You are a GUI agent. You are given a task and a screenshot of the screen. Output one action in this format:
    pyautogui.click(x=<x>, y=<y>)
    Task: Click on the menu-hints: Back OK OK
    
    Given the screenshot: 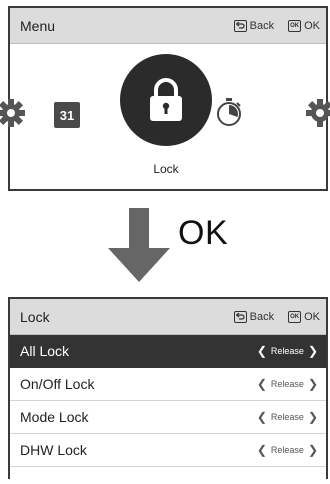 What is the action you would take?
    pyautogui.click(x=276, y=25)
    